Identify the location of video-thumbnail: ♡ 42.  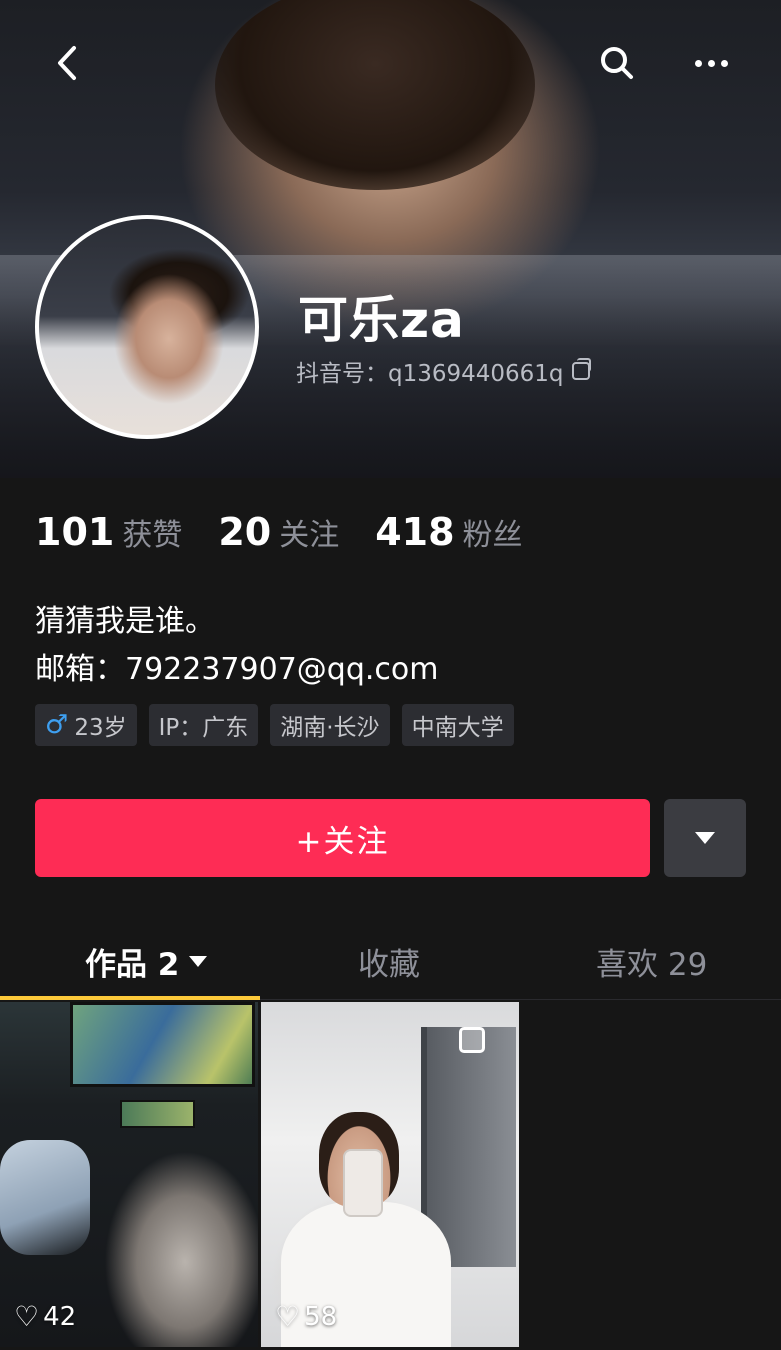
(129, 1174).